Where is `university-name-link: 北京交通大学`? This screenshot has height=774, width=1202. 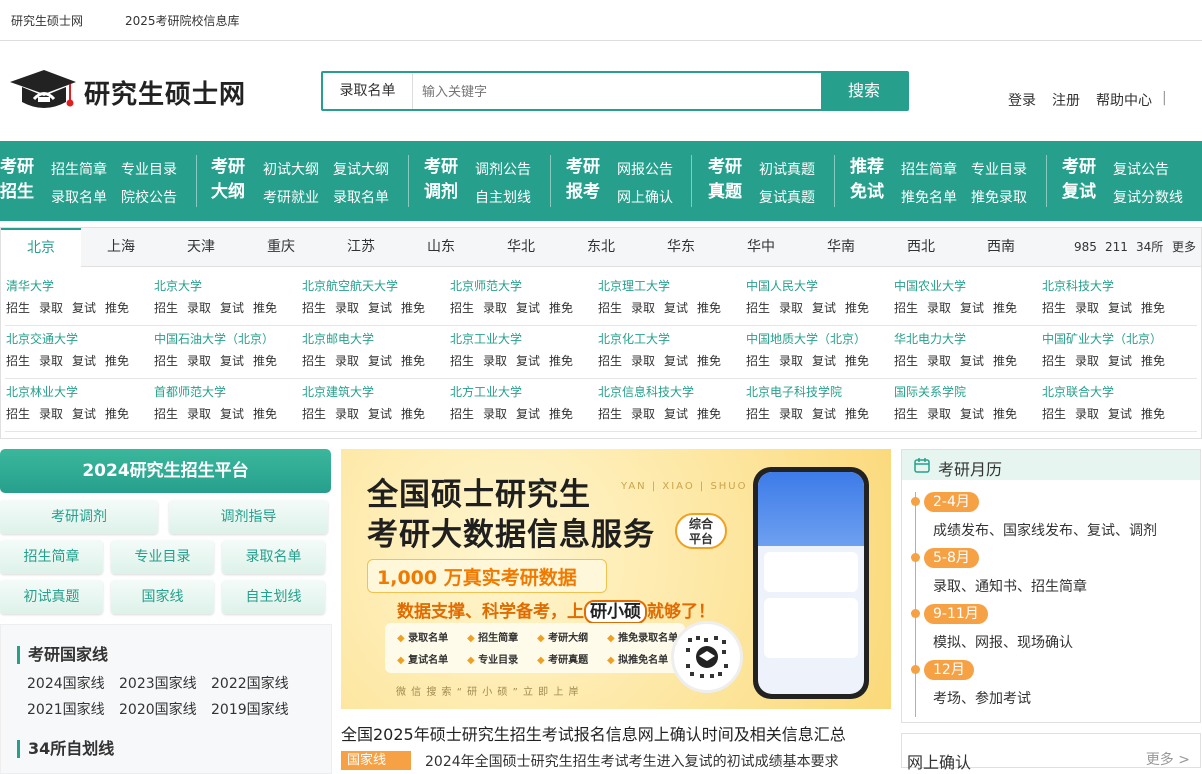 university-name-link: 北京交通大学 is located at coordinates (80, 339).